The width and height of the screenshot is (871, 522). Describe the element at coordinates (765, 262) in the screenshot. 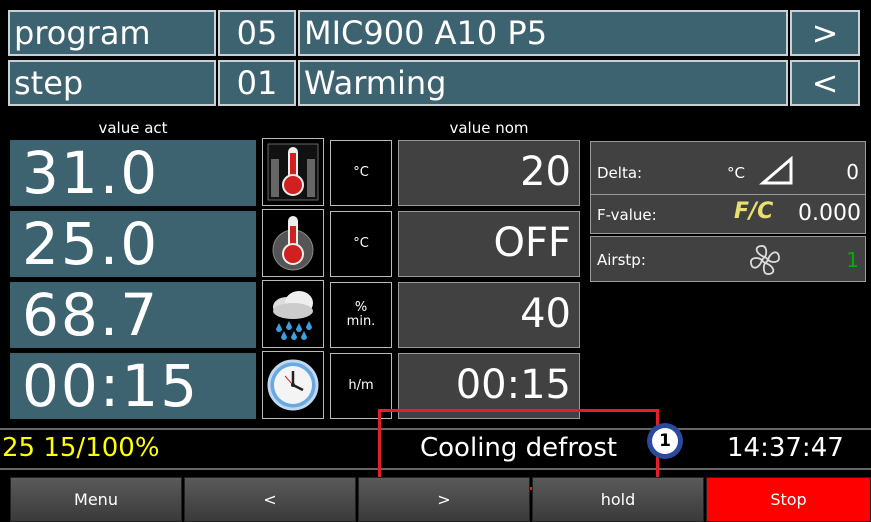

I see `fan-icon` at that location.